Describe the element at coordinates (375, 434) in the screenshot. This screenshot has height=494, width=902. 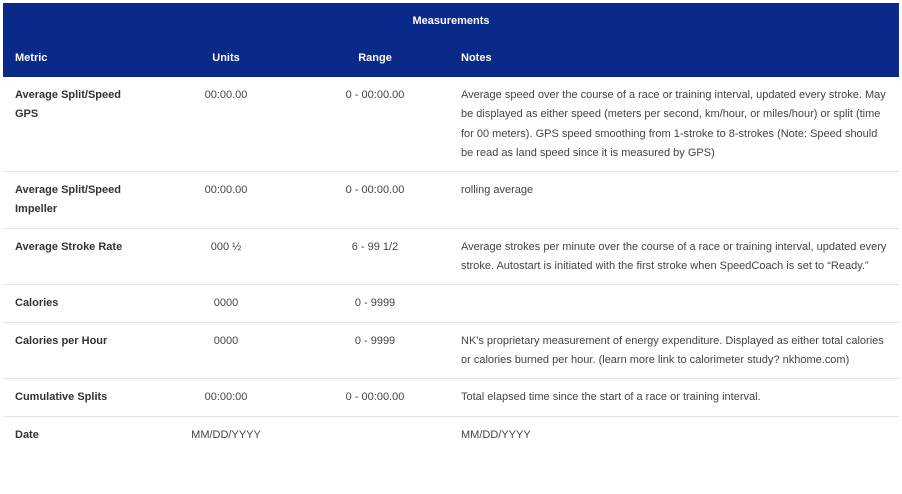
I see `range-cell` at that location.